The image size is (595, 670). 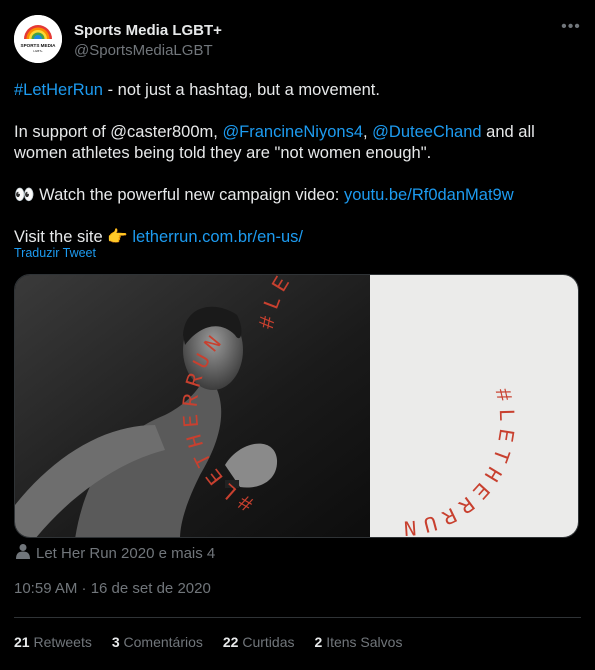 I want to click on stat-label: Comentários, so click(x=163, y=642).